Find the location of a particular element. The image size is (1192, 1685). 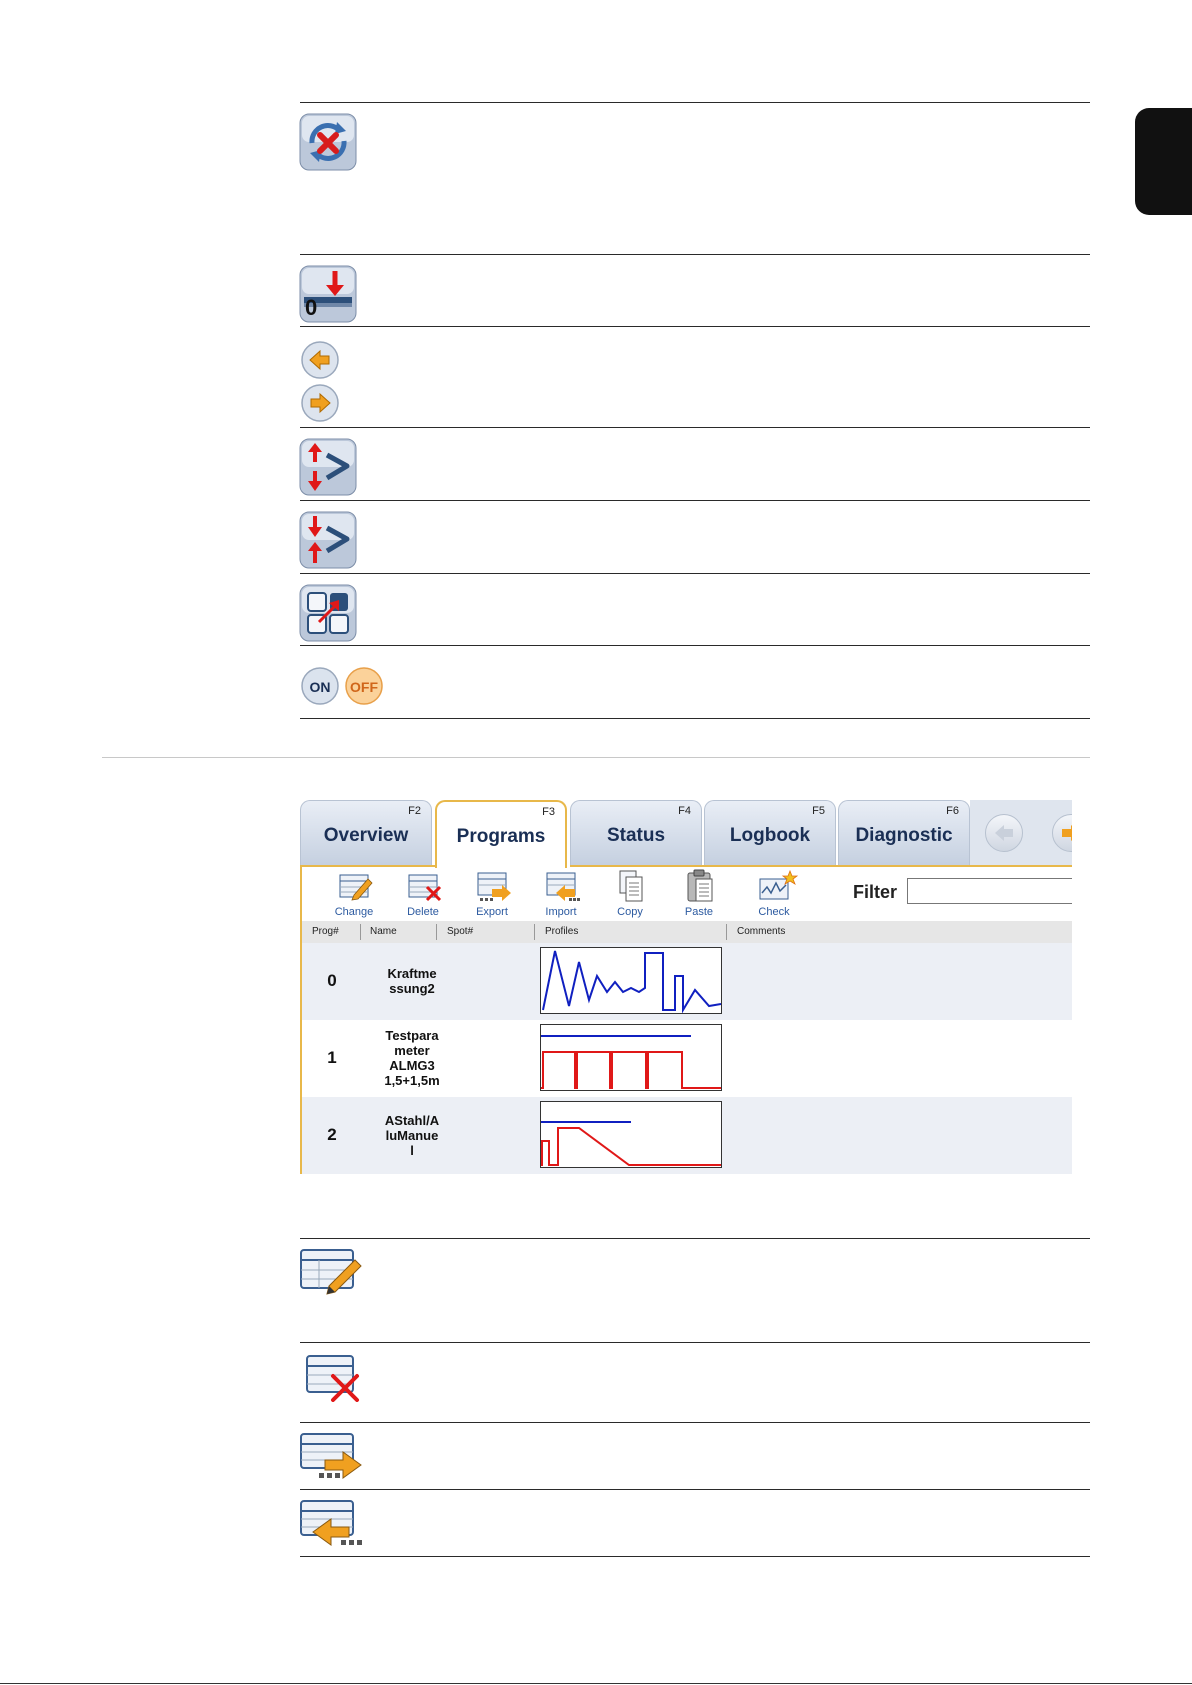

table-row: 1 Testpara meter ALMG3 1,5+1,5m is located at coordinates (686, 1058).